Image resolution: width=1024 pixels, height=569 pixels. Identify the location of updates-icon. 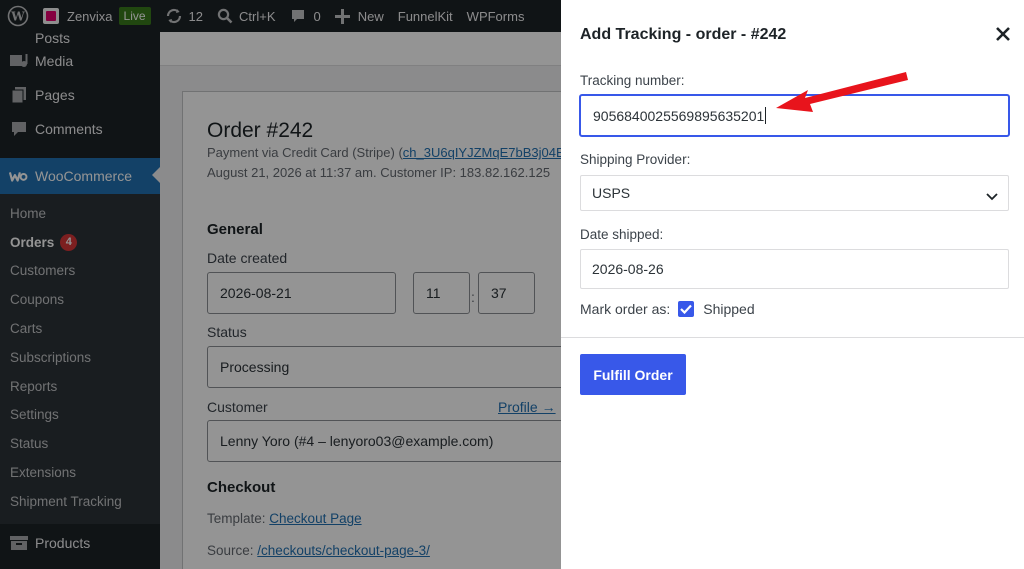
(174, 16).